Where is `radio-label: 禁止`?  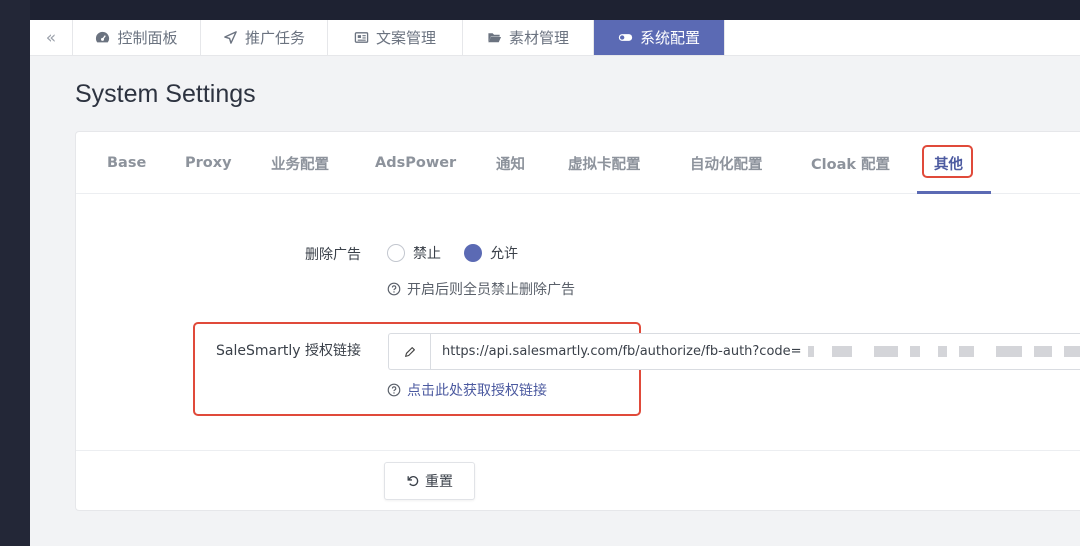
radio-label: 禁止 is located at coordinates (427, 254).